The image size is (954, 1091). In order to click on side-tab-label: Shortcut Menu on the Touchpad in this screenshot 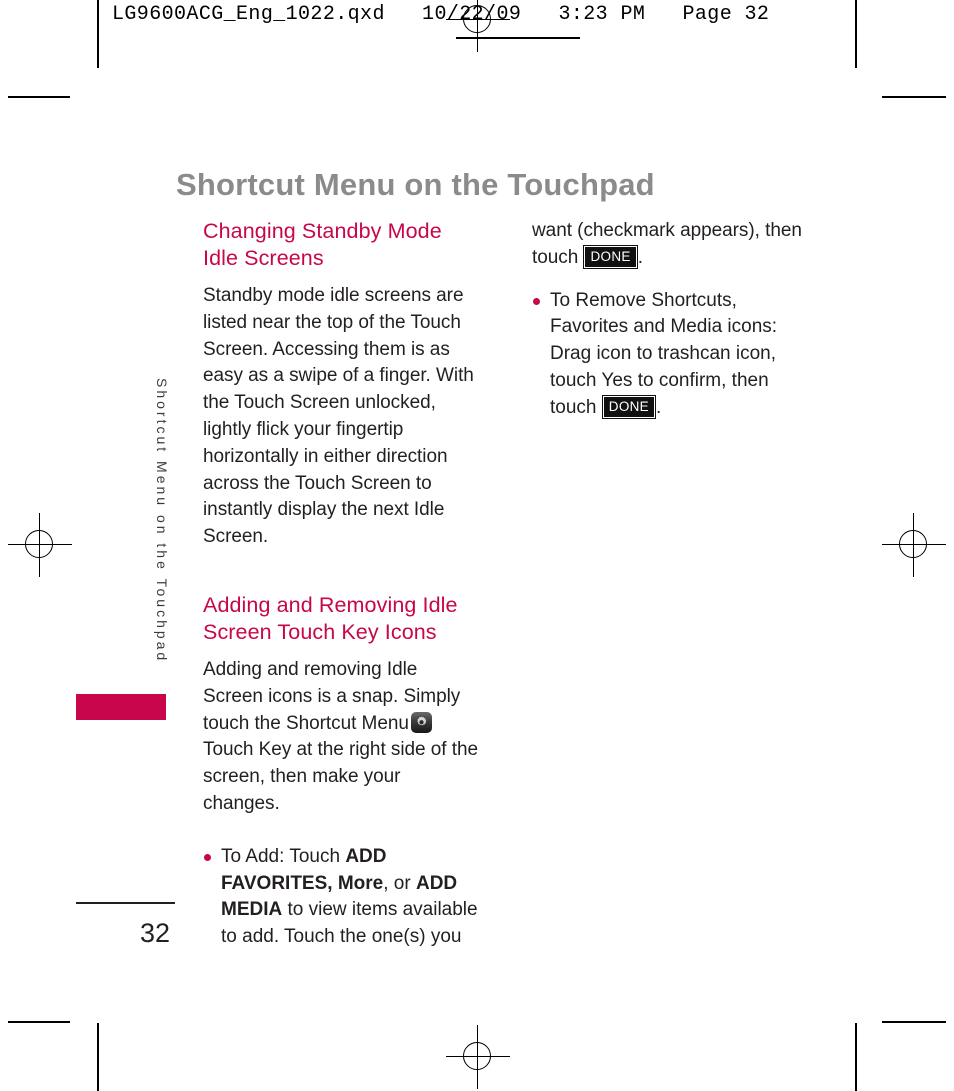, I will do `click(162, 521)`.